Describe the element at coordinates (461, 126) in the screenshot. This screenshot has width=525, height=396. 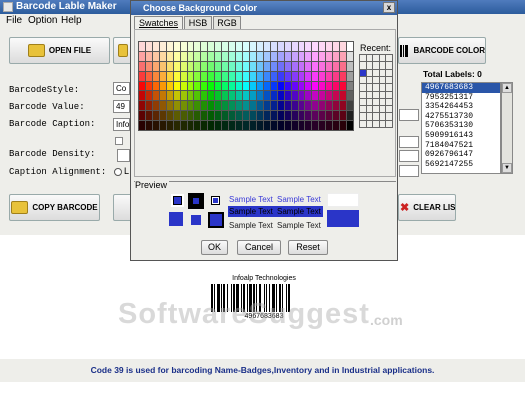
I see `list-item: 5706353130` at that location.